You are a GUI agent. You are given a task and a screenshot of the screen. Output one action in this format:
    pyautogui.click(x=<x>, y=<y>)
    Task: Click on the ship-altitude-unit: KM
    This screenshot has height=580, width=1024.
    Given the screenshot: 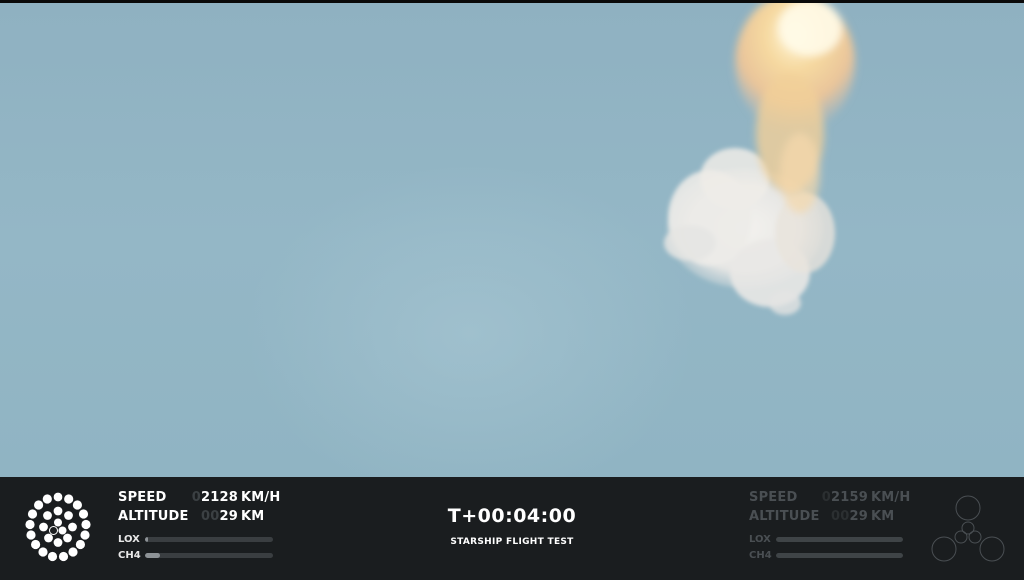 What is the action you would take?
    pyautogui.click(x=883, y=516)
    